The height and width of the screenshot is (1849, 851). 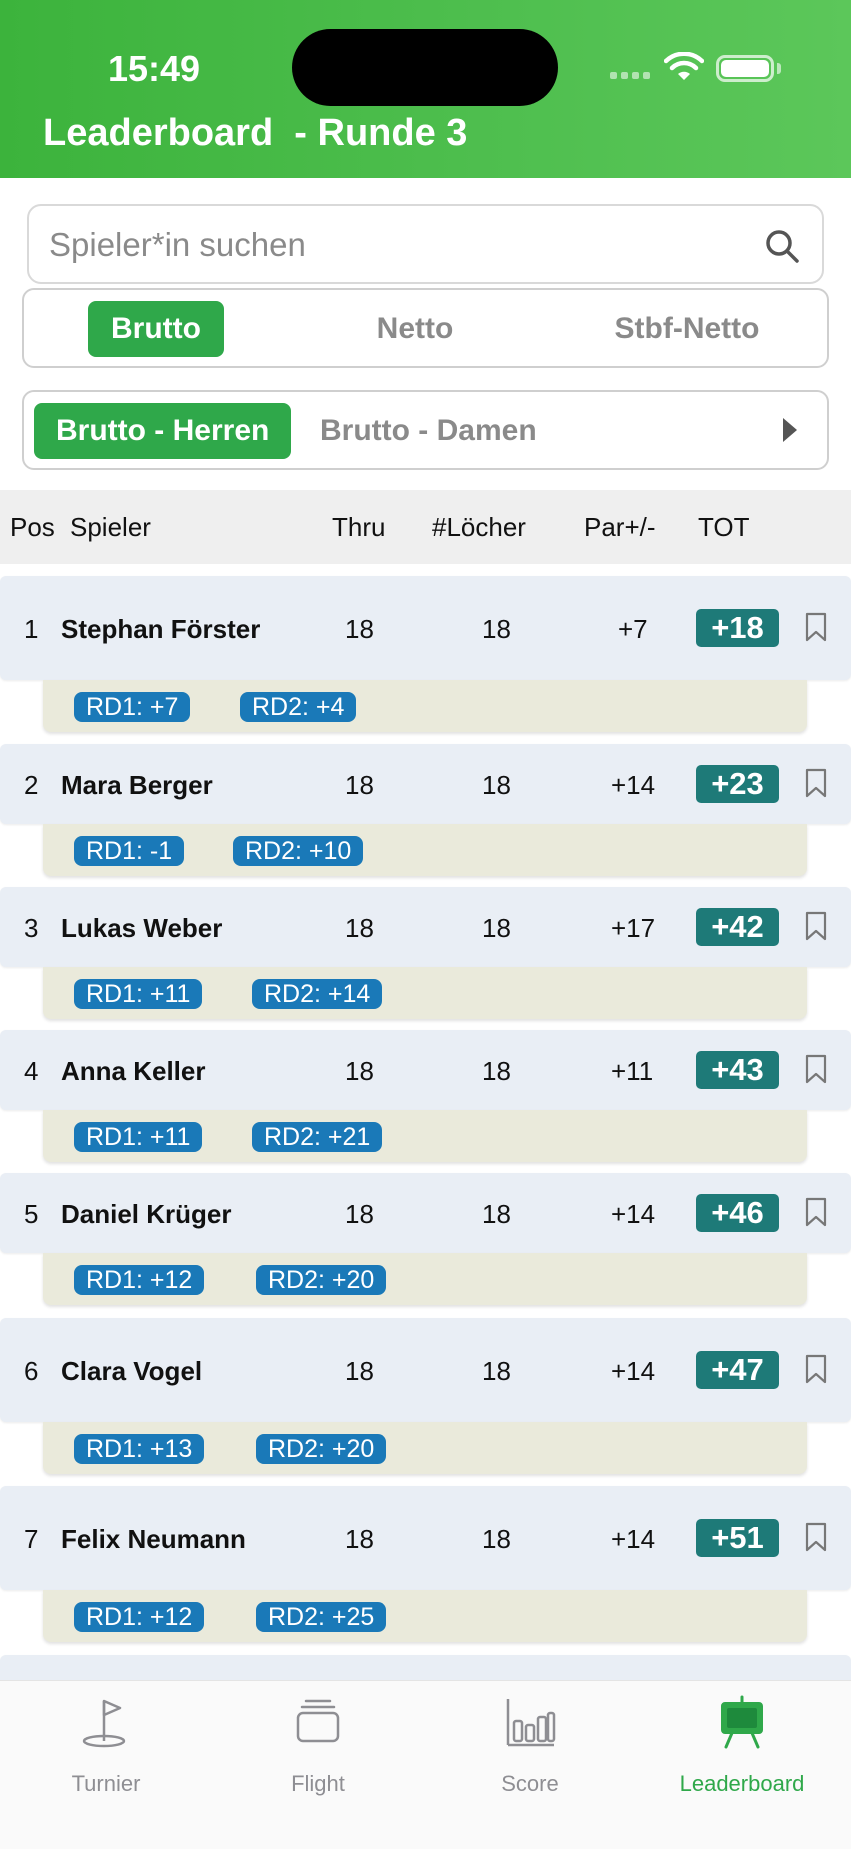 What do you see at coordinates (139, 1449) in the screenshot?
I see `round-chip: RD1: +13` at bounding box center [139, 1449].